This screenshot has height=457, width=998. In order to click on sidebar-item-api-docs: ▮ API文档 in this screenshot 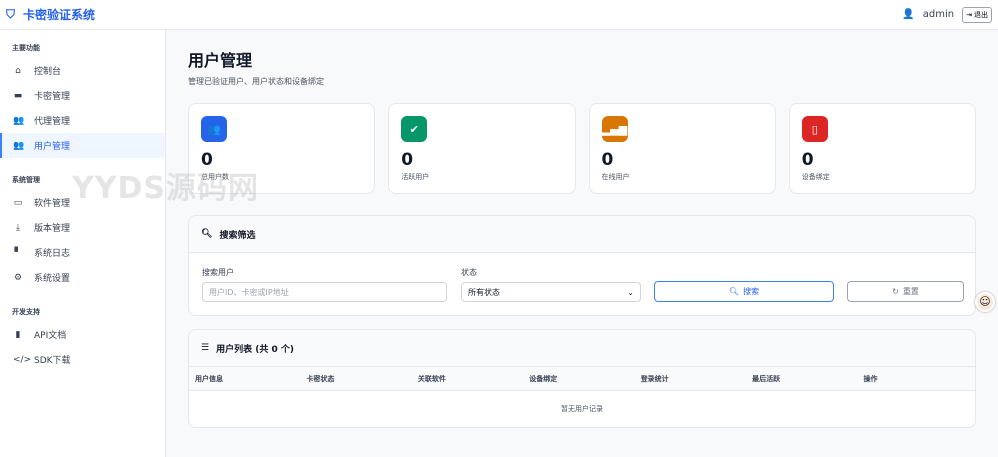, I will do `click(82, 334)`.